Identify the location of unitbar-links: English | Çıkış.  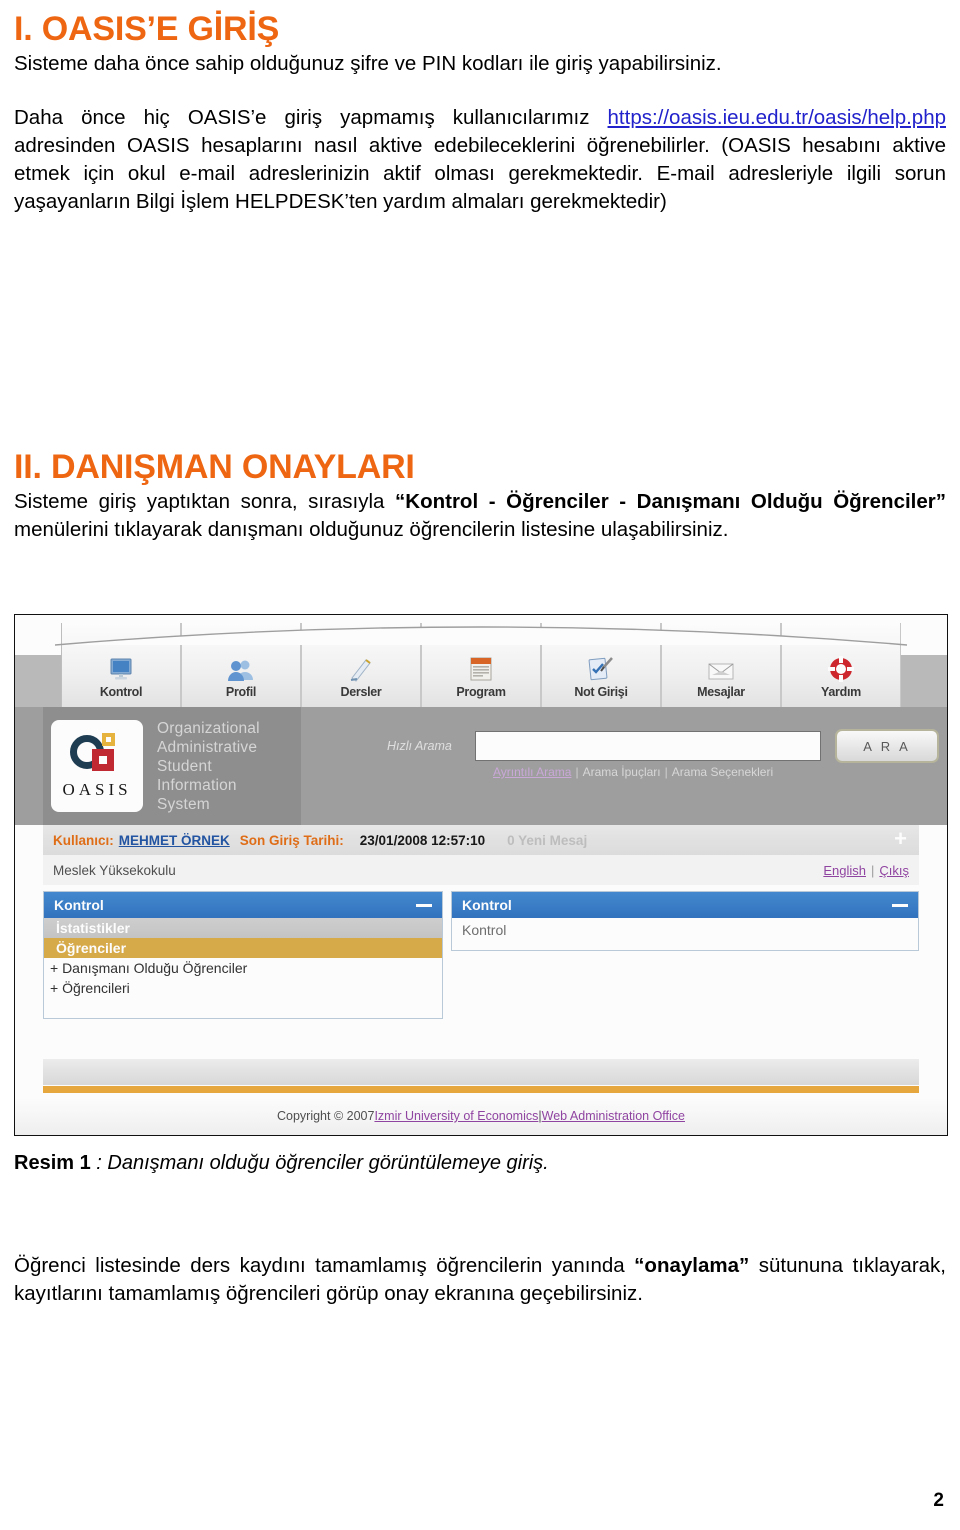
(866, 870).